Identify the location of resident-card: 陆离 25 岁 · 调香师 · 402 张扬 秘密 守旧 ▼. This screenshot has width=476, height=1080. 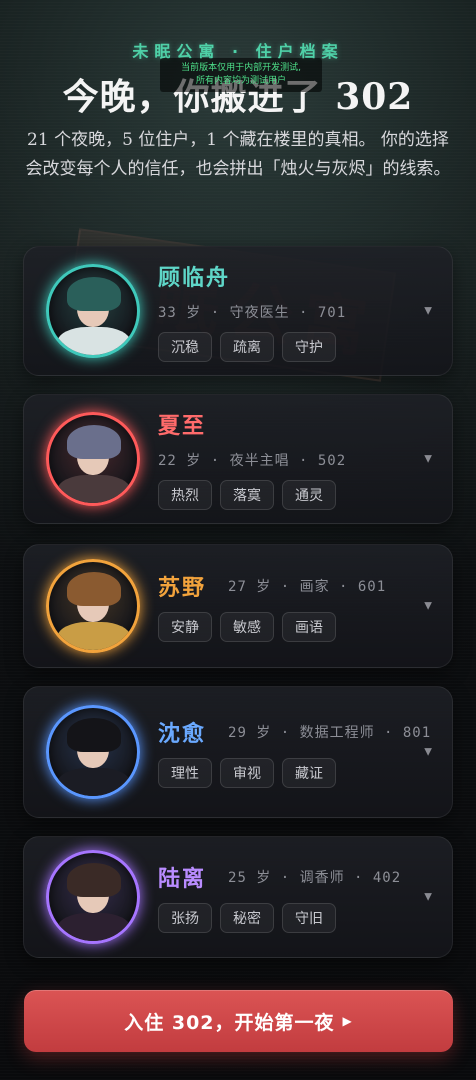
(238, 897).